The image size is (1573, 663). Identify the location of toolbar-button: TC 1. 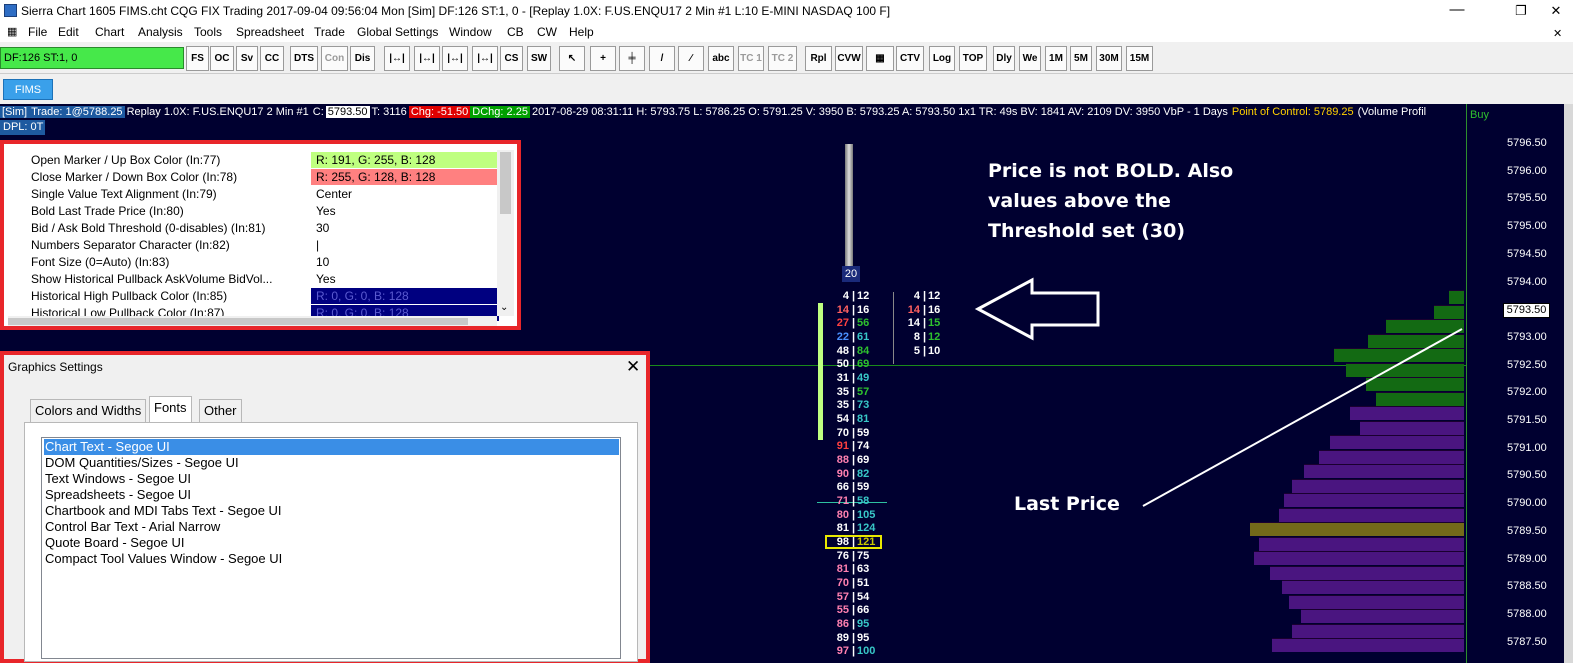
(751, 58).